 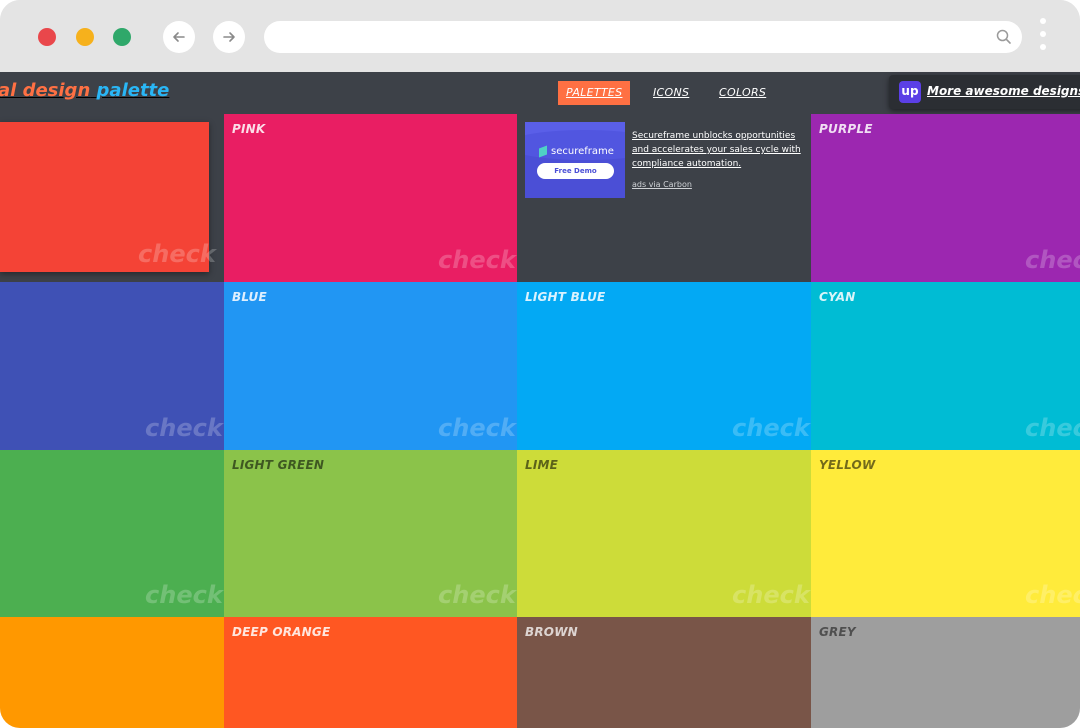 I want to click on ad-demo-button: Free Demo, so click(x=575, y=171).